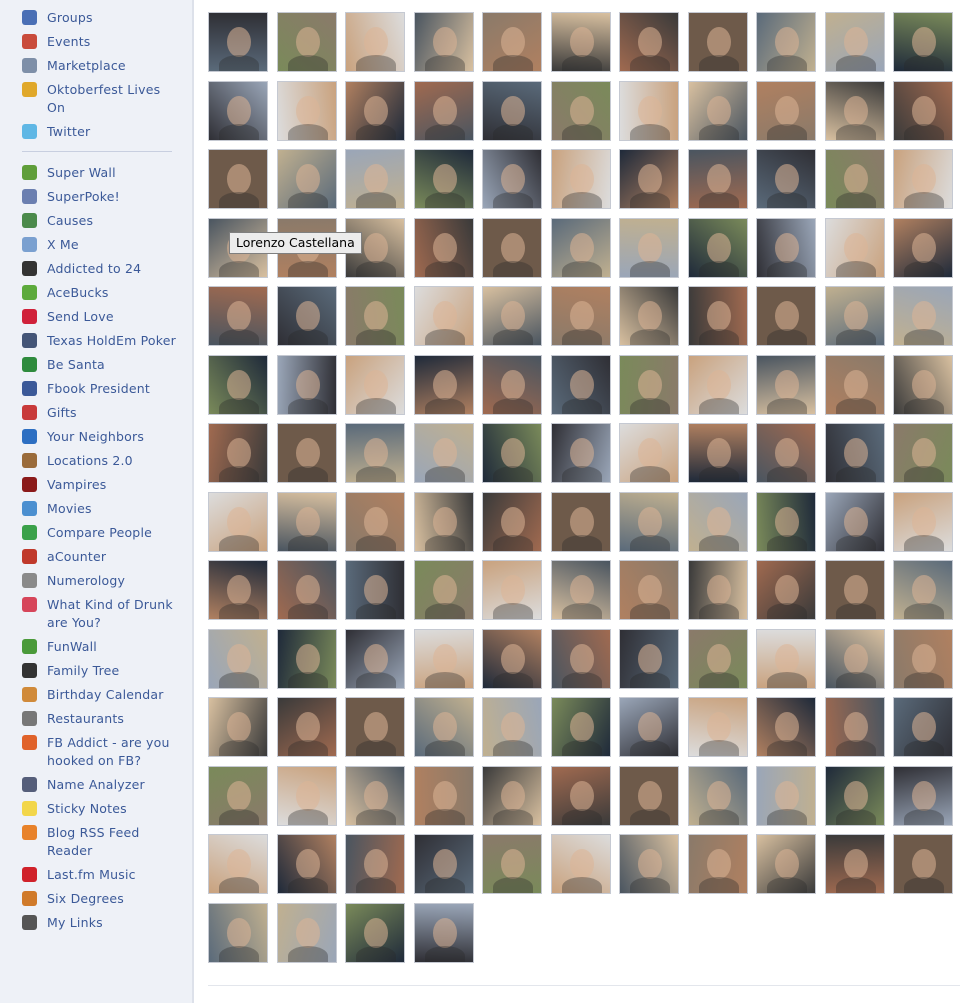 The image size is (961, 1003). I want to click on sidebar-item-causes: Causes, so click(102, 221).